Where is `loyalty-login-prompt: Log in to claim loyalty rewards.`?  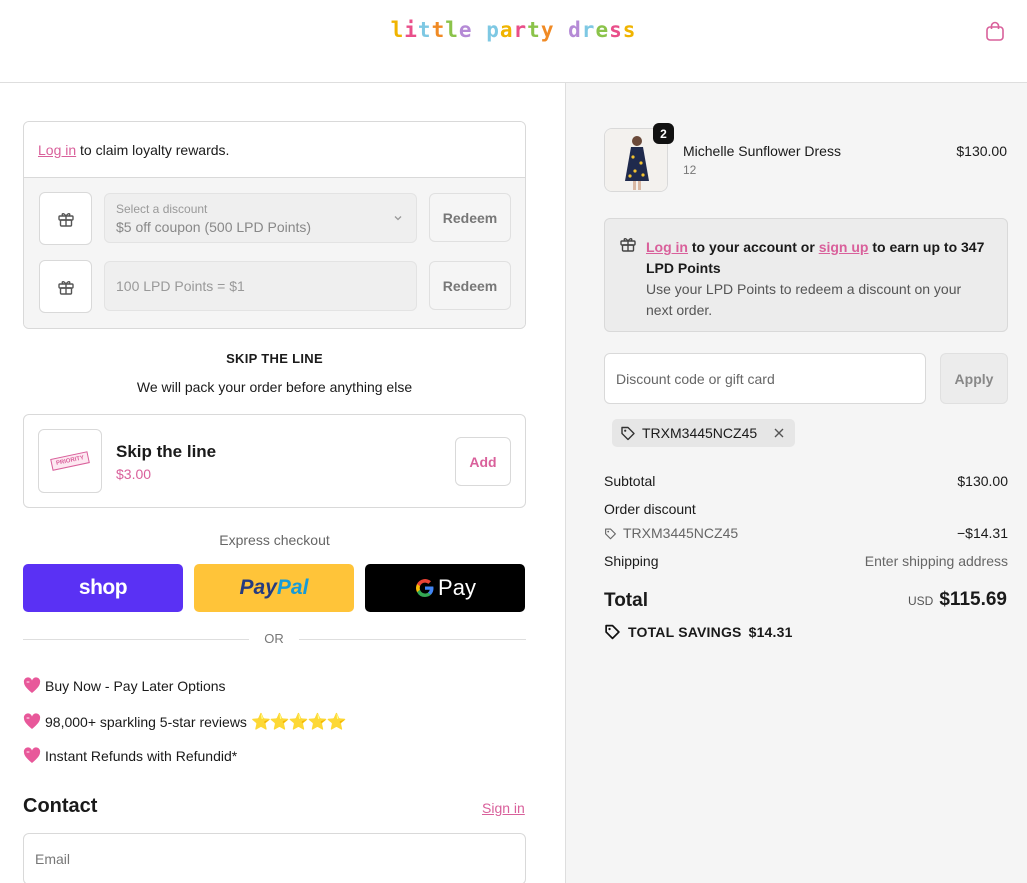 loyalty-login-prompt: Log in to claim loyalty rewards. is located at coordinates (274, 150).